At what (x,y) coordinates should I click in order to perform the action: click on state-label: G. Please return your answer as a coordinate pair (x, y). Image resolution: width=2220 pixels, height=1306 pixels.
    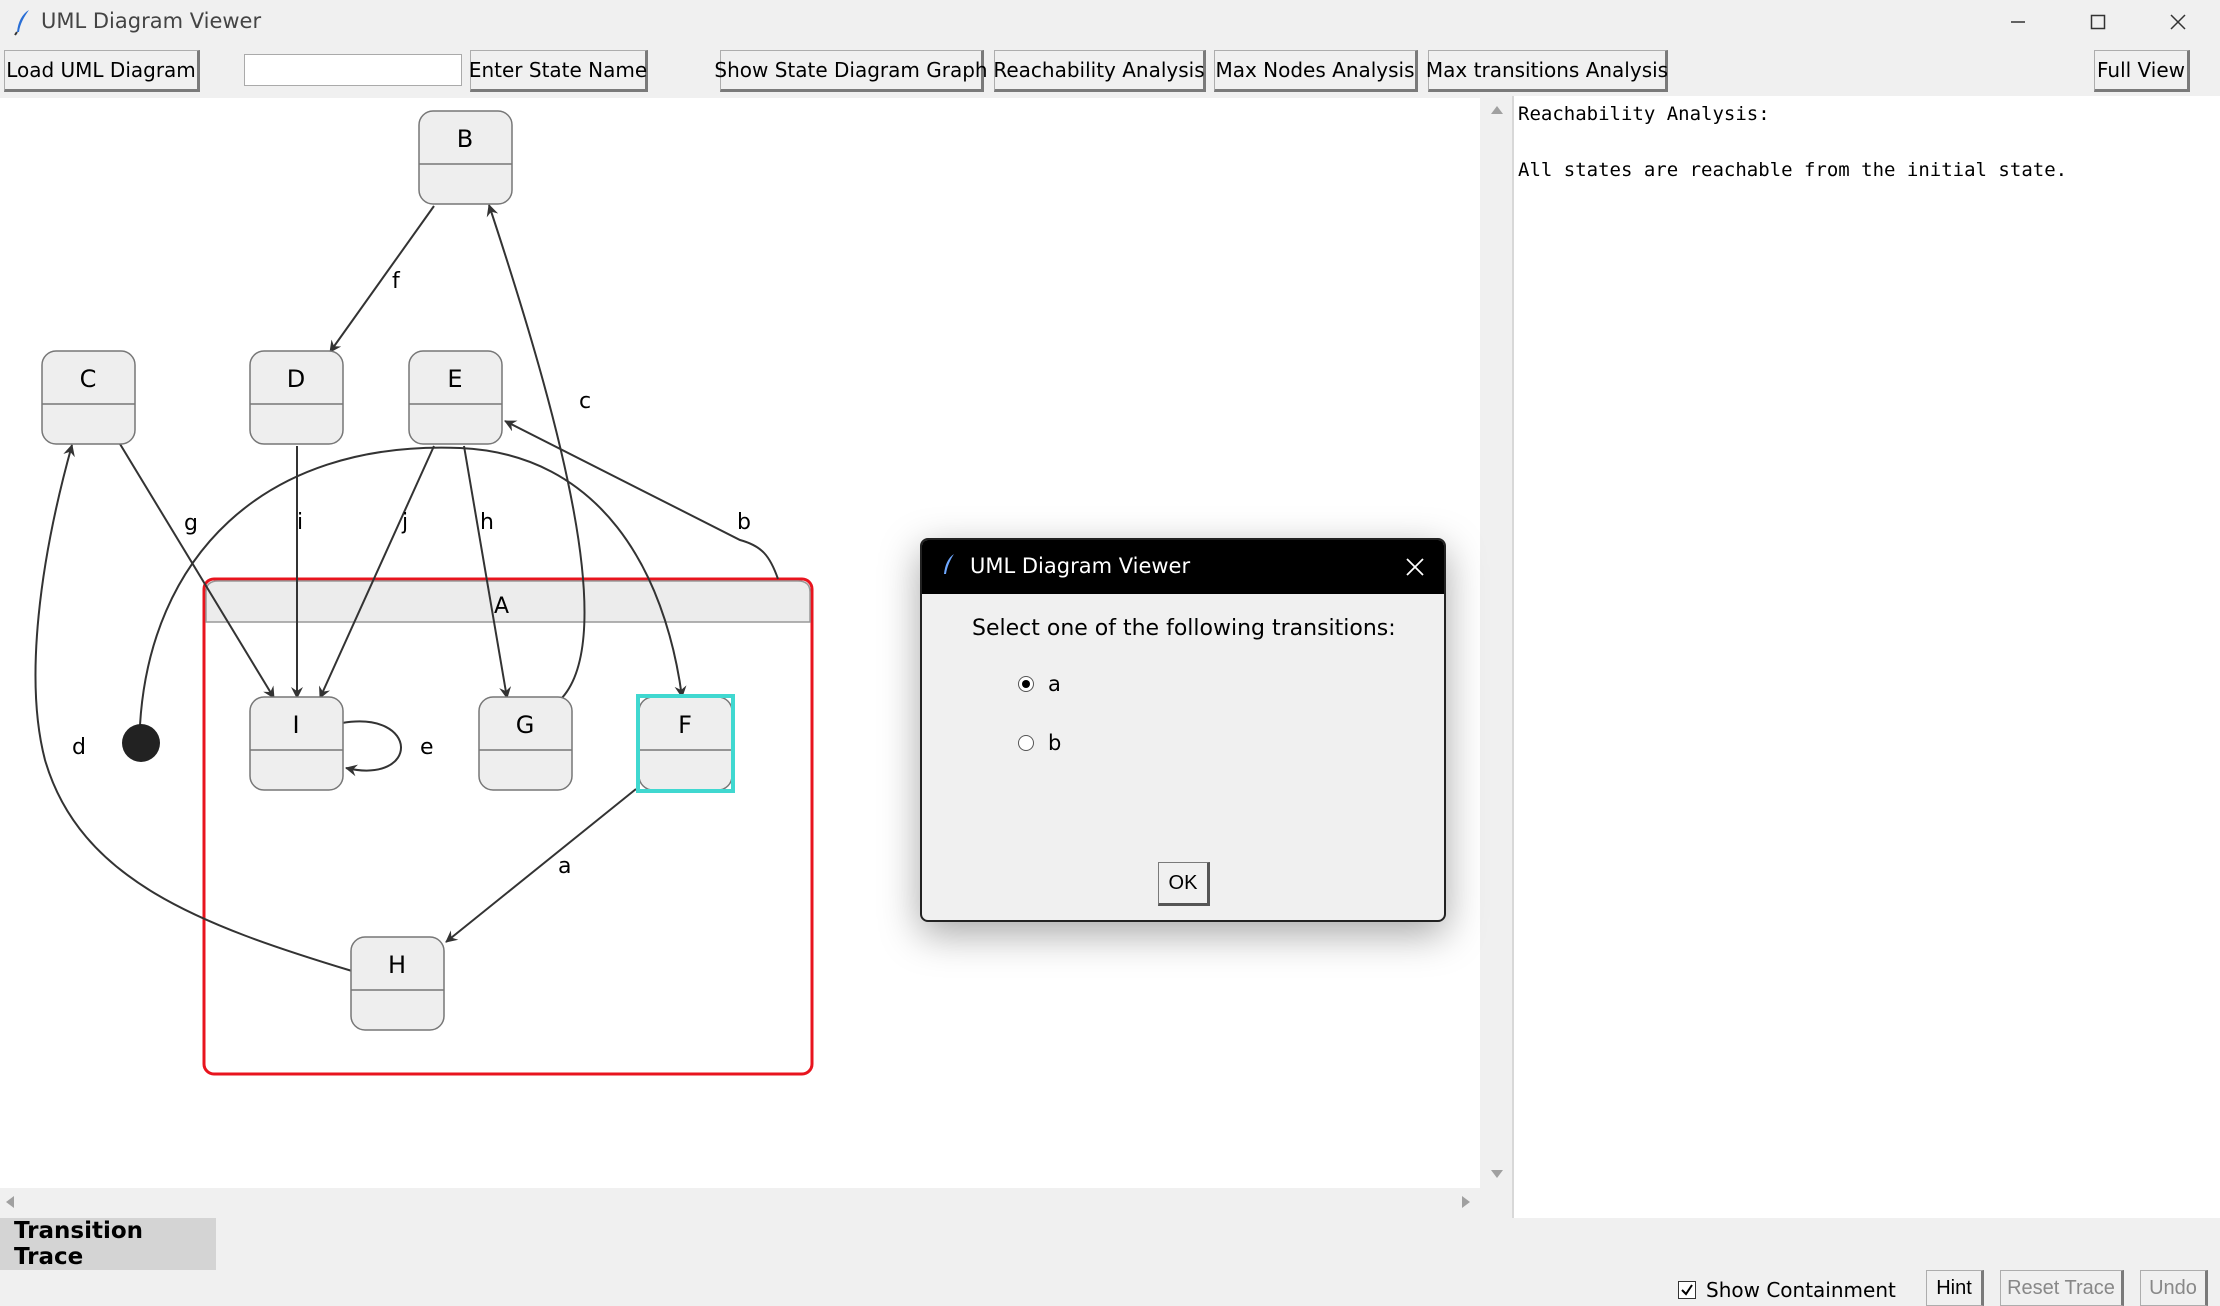
    Looking at the image, I should click on (525, 725).